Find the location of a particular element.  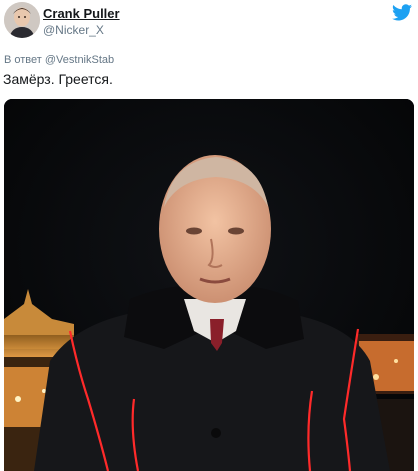

avatar-image is located at coordinates (22, 20).